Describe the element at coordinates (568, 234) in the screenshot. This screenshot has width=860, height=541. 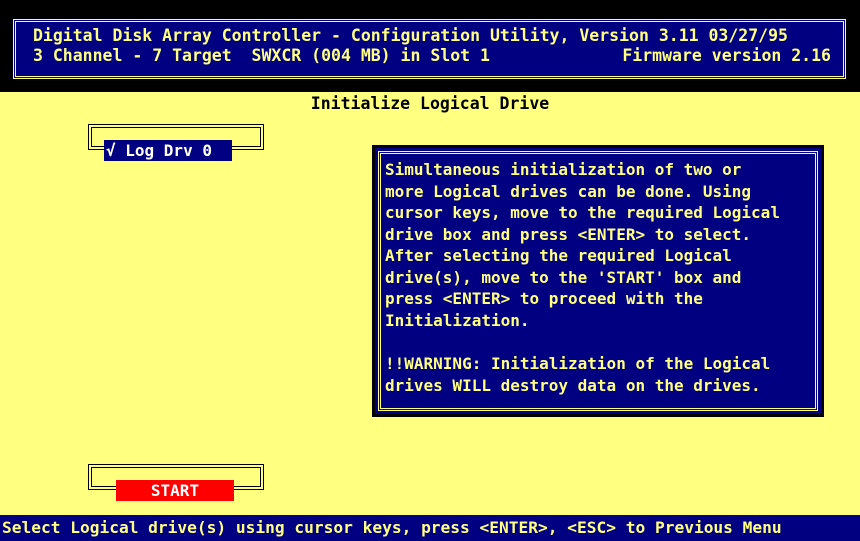
I see `help-line: drive box and press <ENTER> to select.` at that location.